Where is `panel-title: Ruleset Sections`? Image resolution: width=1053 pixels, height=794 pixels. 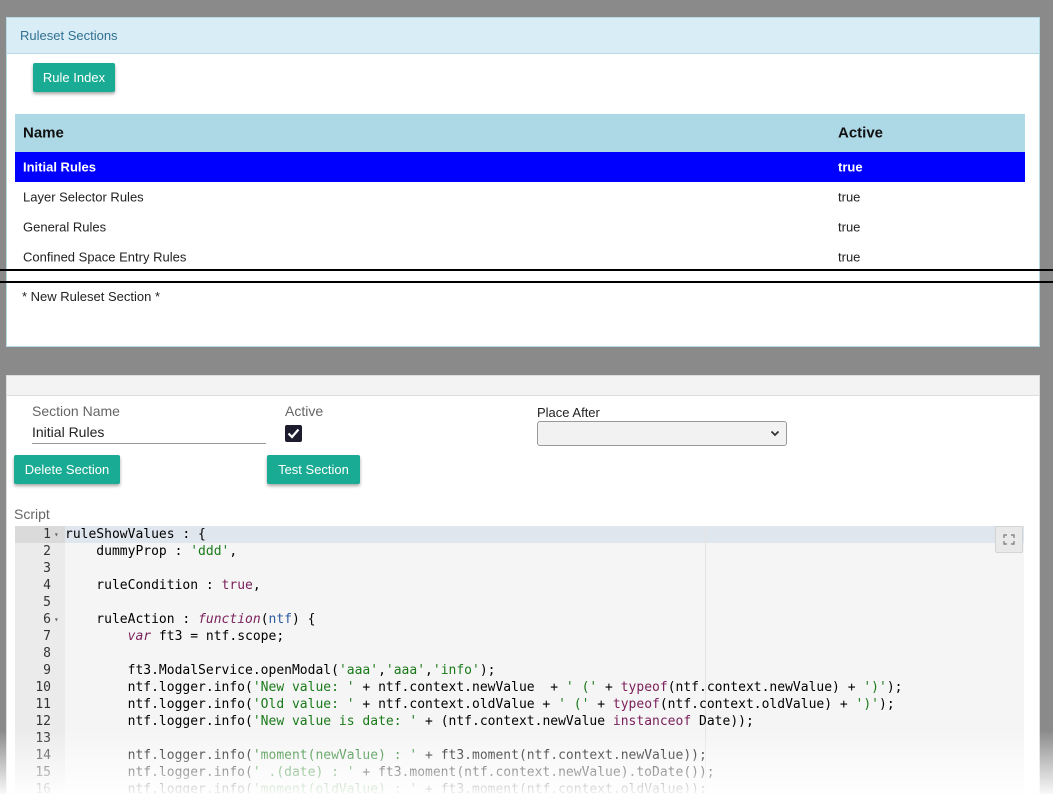 panel-title: Ruleset Sections is located at coordinates (523, 36).